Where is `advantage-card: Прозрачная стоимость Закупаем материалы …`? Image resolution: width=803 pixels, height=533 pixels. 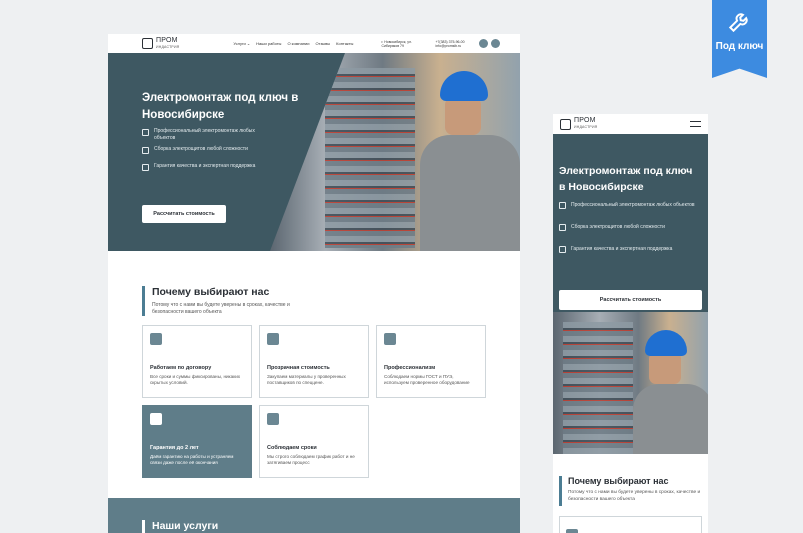
advantage-card: Прозрачная стоимость Закупаем материалы … is located at coordinates (314, 361).